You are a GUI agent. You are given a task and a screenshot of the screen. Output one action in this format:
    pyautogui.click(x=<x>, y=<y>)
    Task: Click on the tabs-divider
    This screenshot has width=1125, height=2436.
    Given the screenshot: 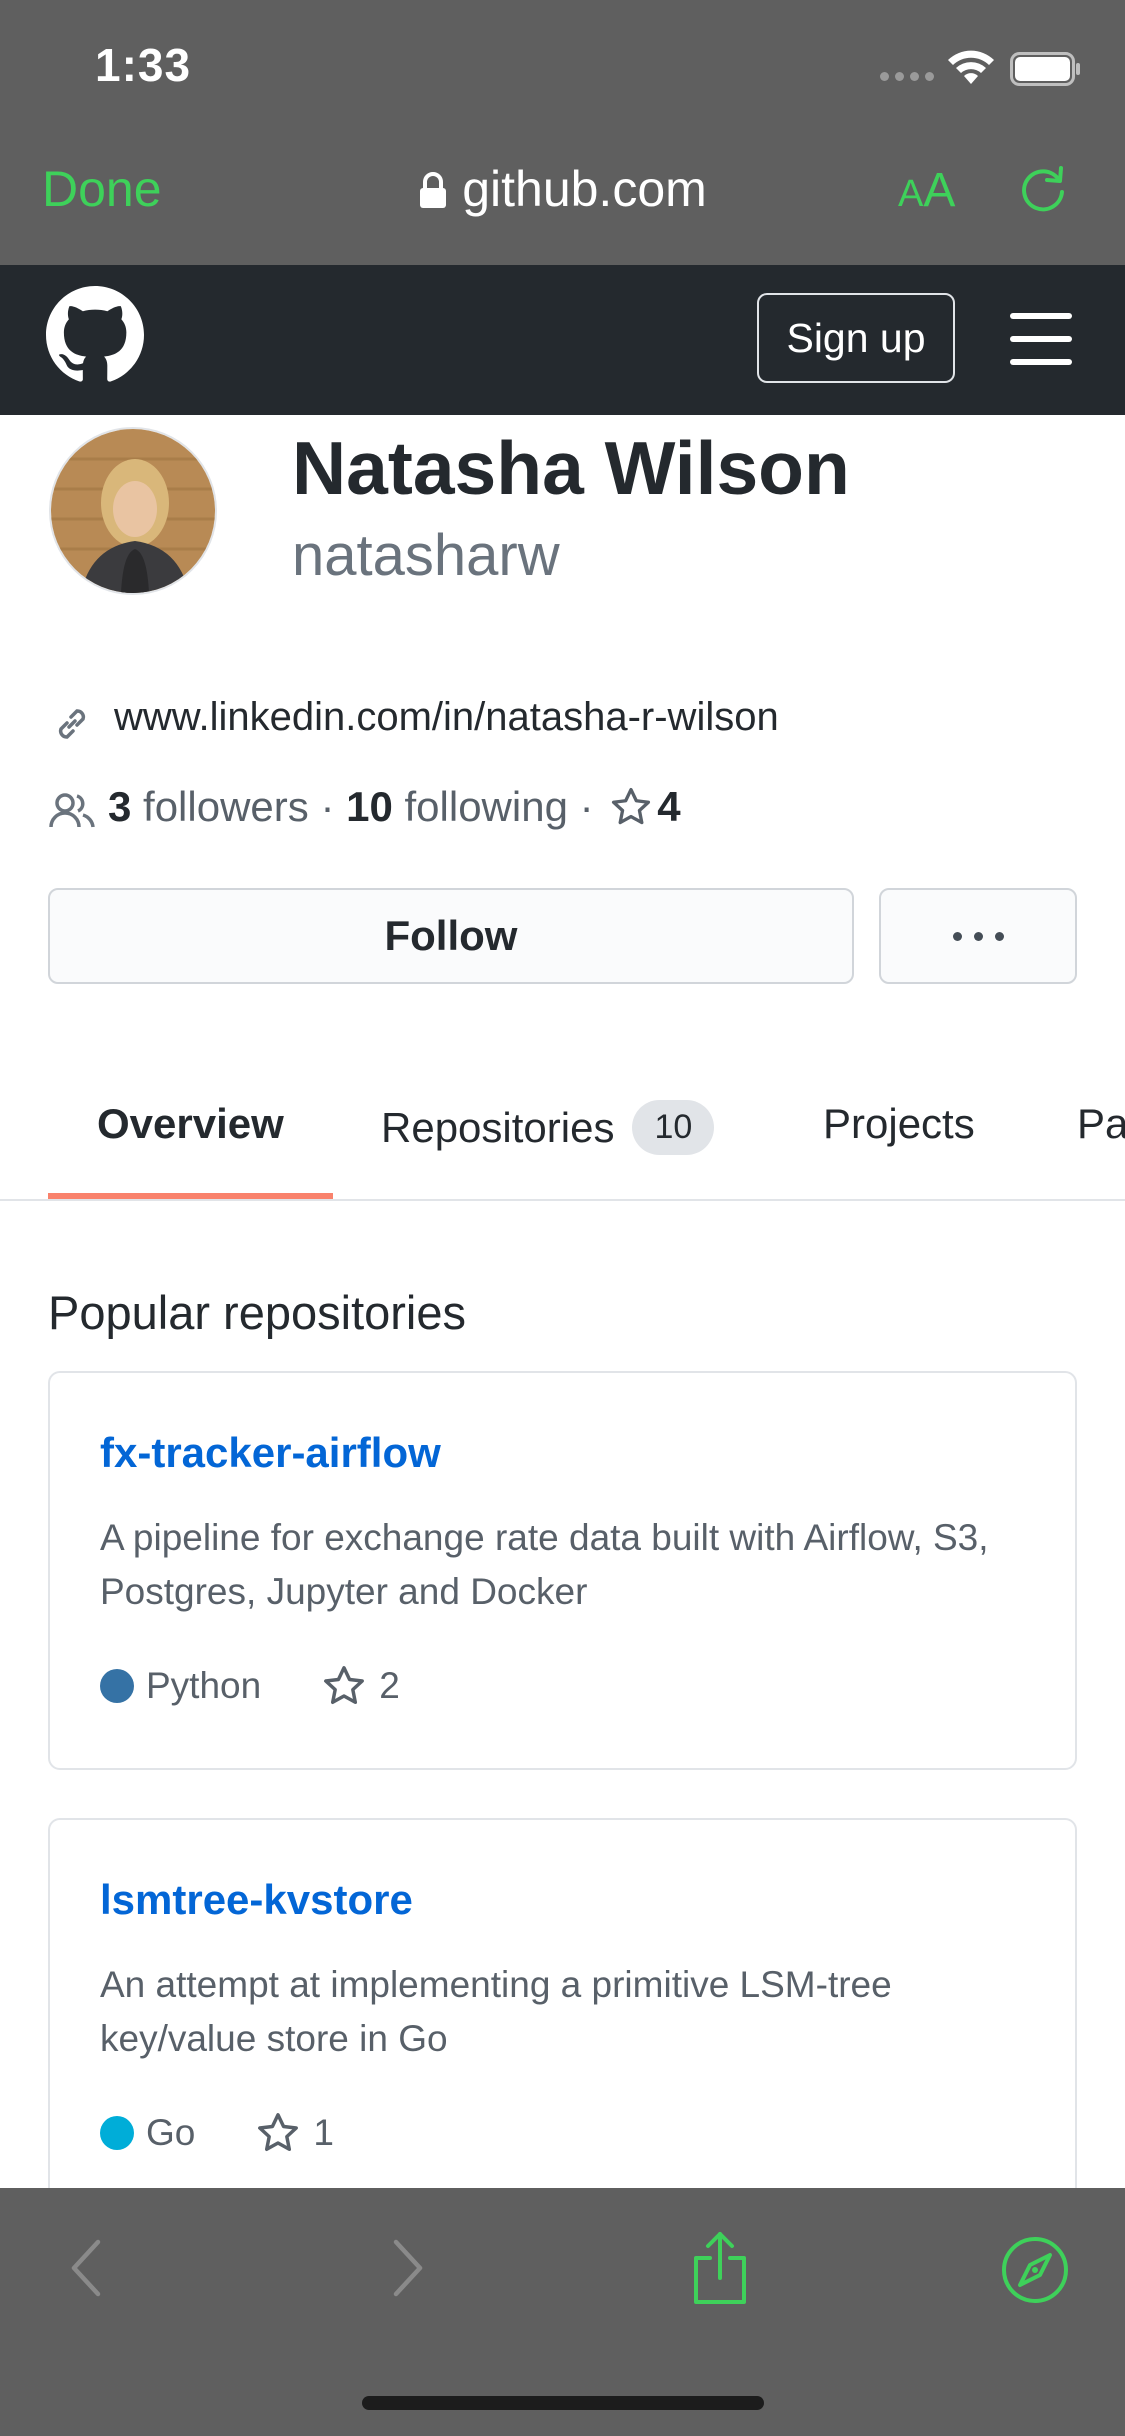 What is the action you would take?
    pyautogui.click(x=562, y=1200)
    